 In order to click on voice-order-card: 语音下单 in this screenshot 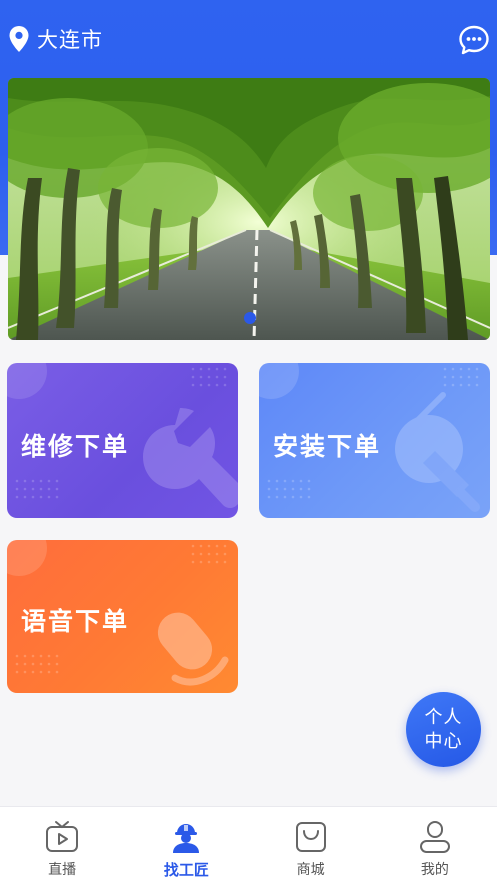, I will do `click(122, 616)`.